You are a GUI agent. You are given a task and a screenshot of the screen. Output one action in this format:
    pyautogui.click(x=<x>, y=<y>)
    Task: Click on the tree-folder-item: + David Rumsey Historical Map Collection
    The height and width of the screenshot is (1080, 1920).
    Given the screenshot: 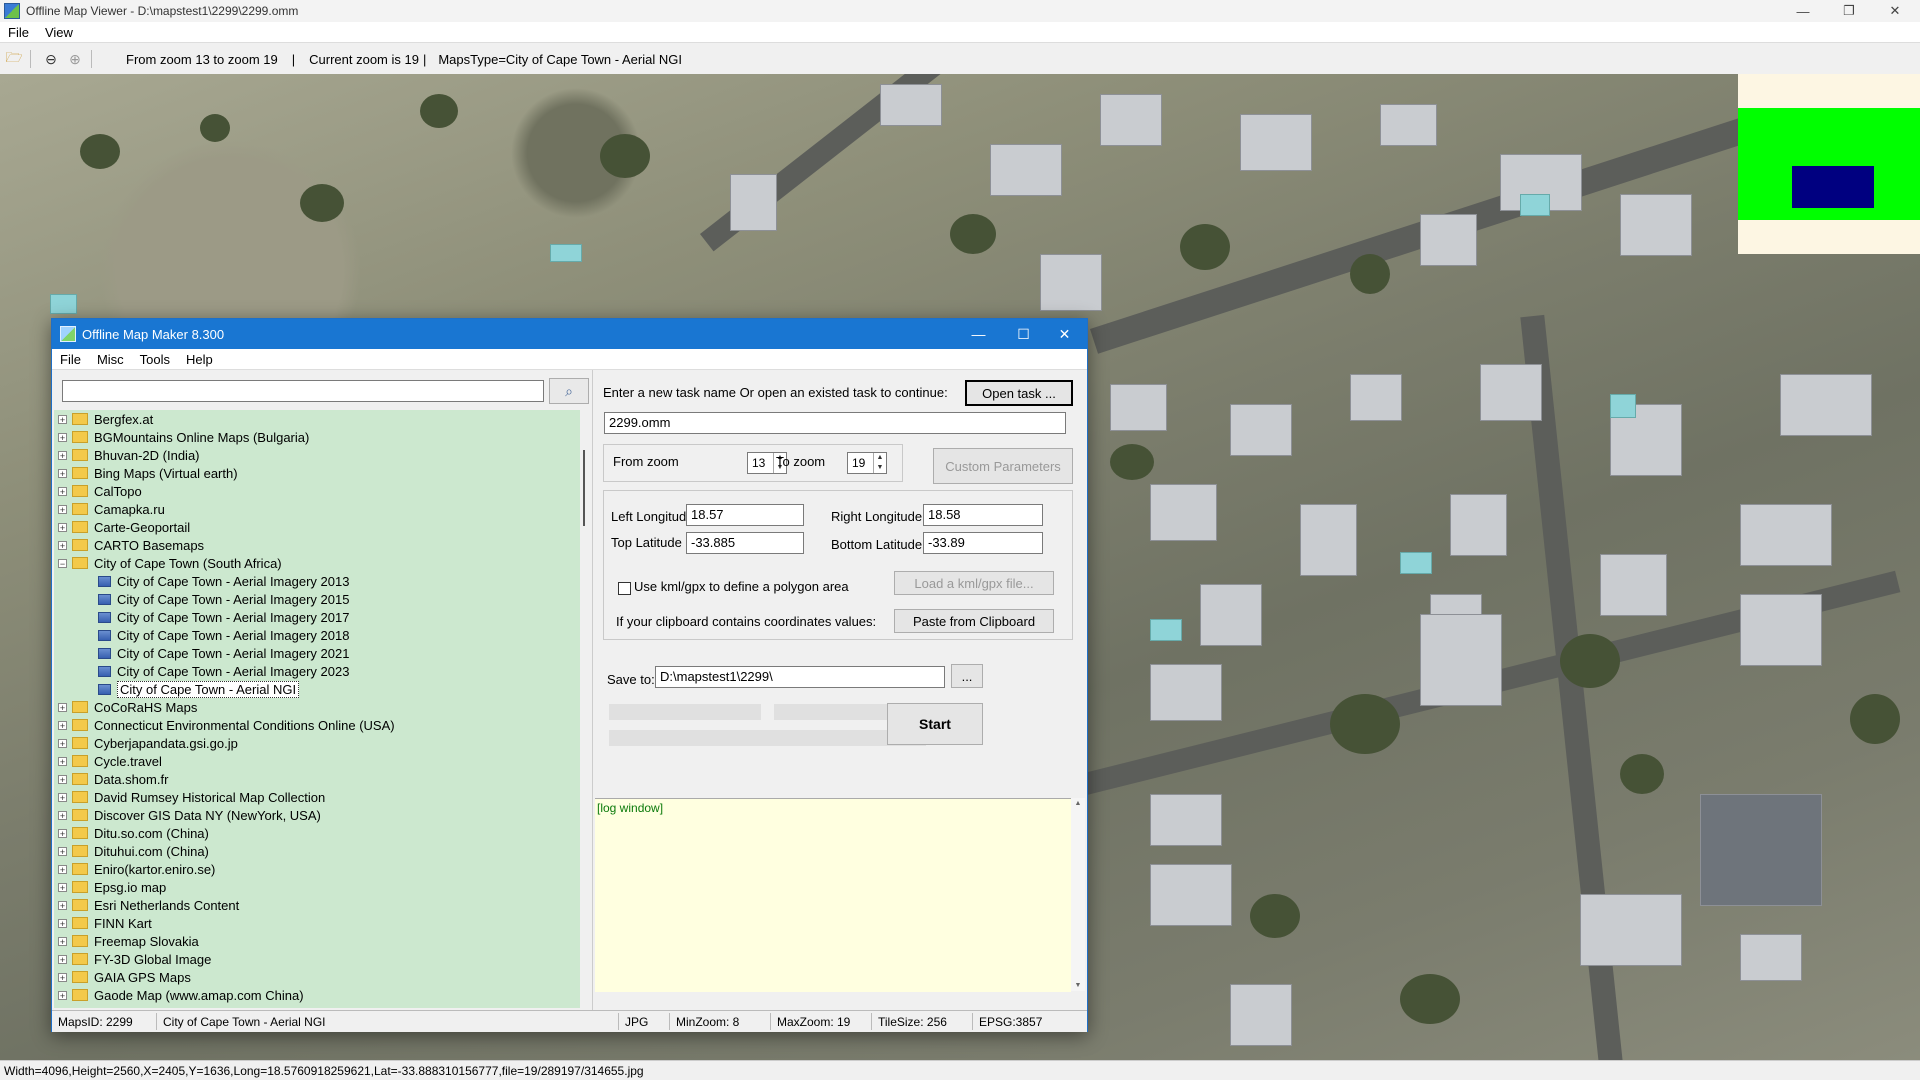 What is the action you would take?
    pyautogui.click(x=189, y=797)
    